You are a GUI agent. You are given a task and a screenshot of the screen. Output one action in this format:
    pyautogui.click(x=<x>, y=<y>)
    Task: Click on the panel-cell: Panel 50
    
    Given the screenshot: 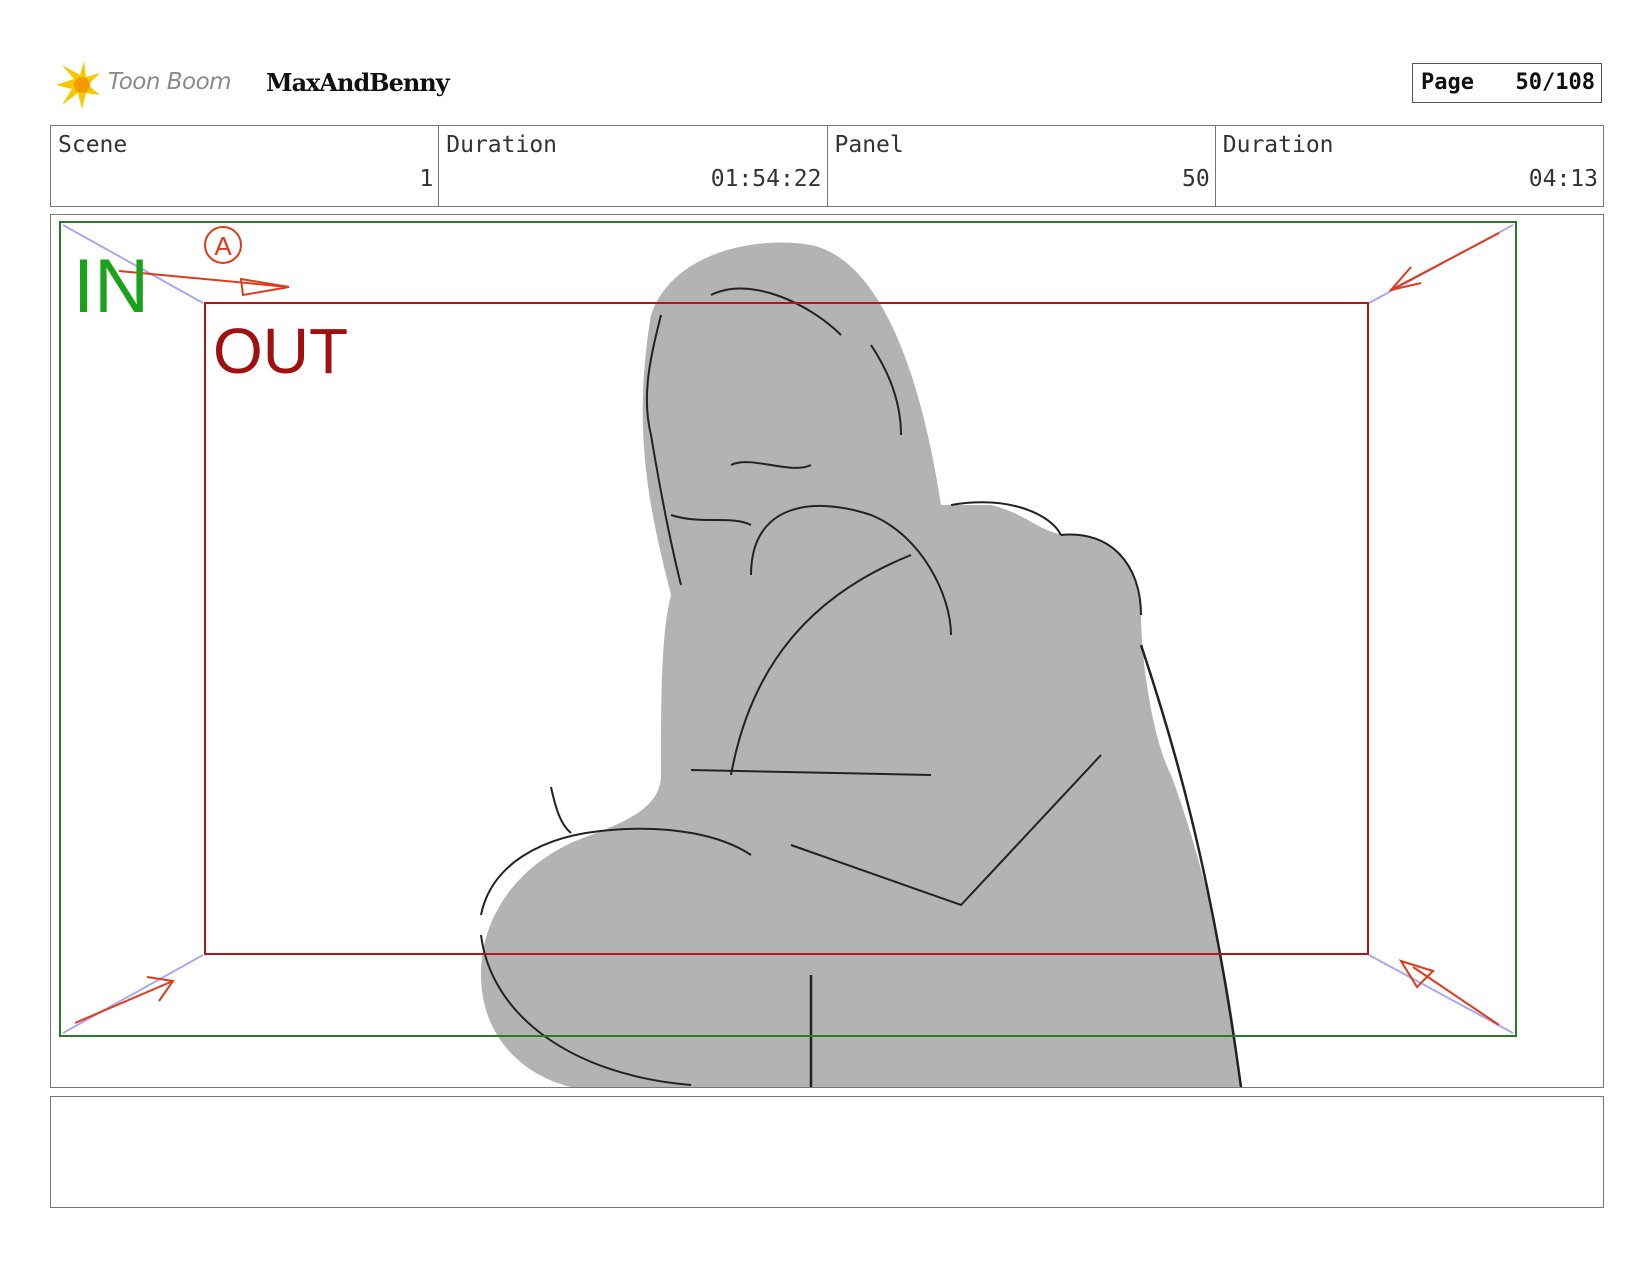 What is the action you would take?
    pyautogui.click(x=1022, y=166)
    